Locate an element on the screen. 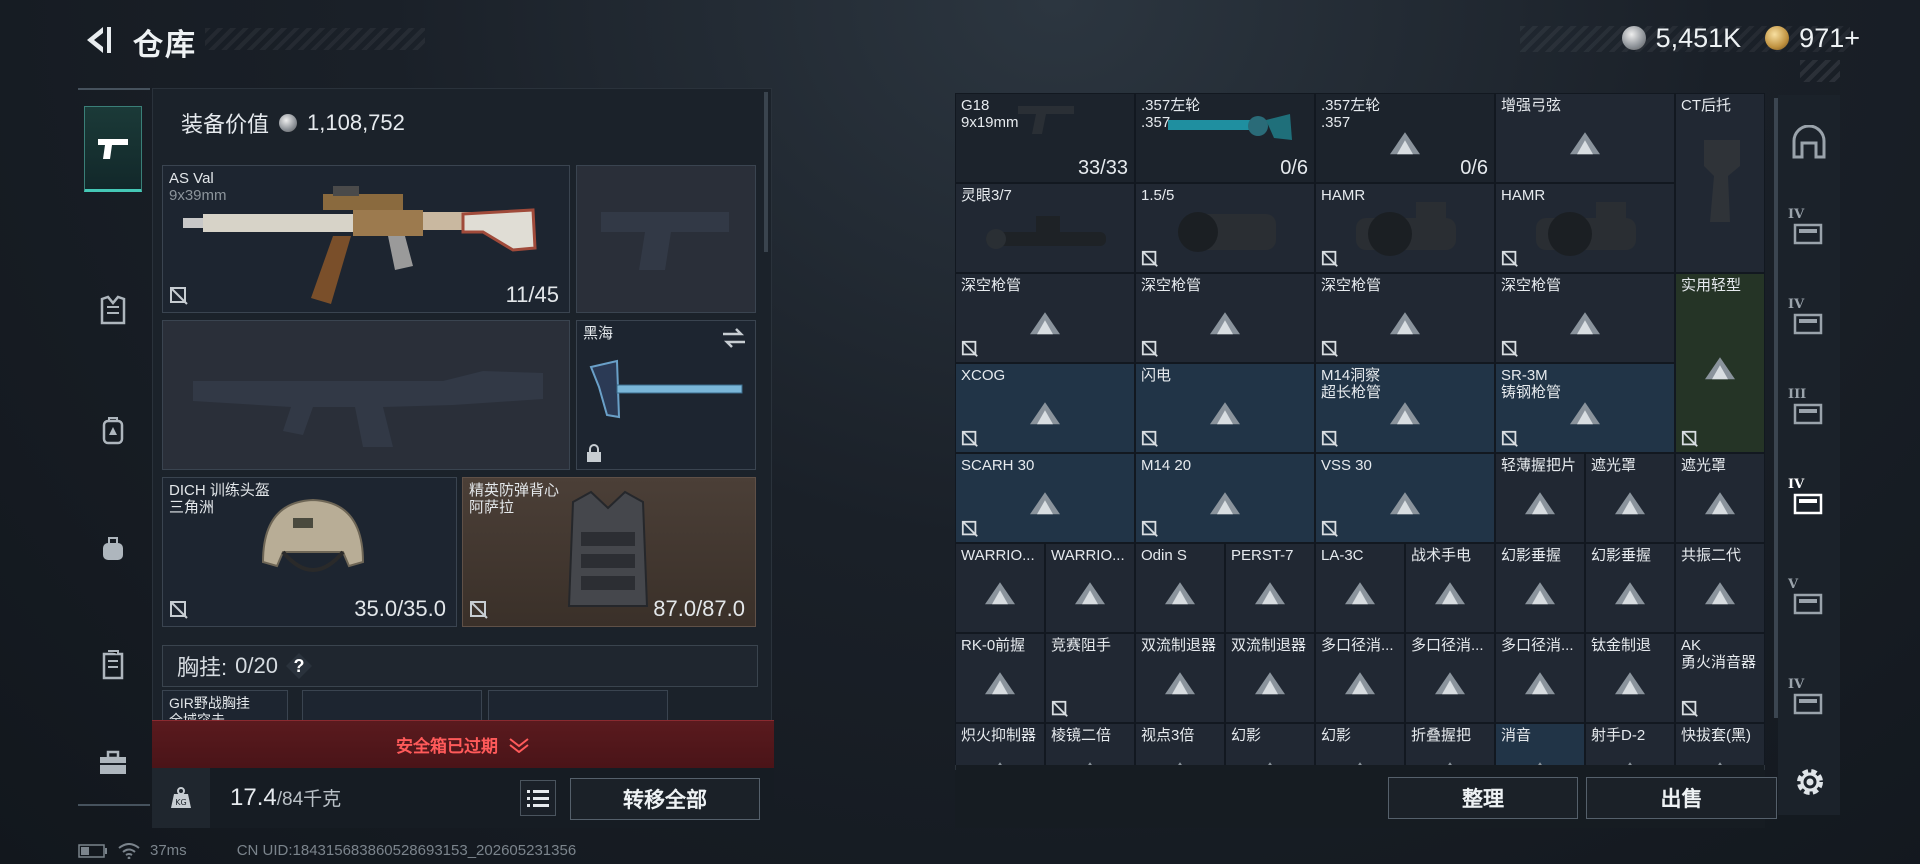  safebox-expired-banner: 安全箱已过期 is located at coordinates (463, 744).